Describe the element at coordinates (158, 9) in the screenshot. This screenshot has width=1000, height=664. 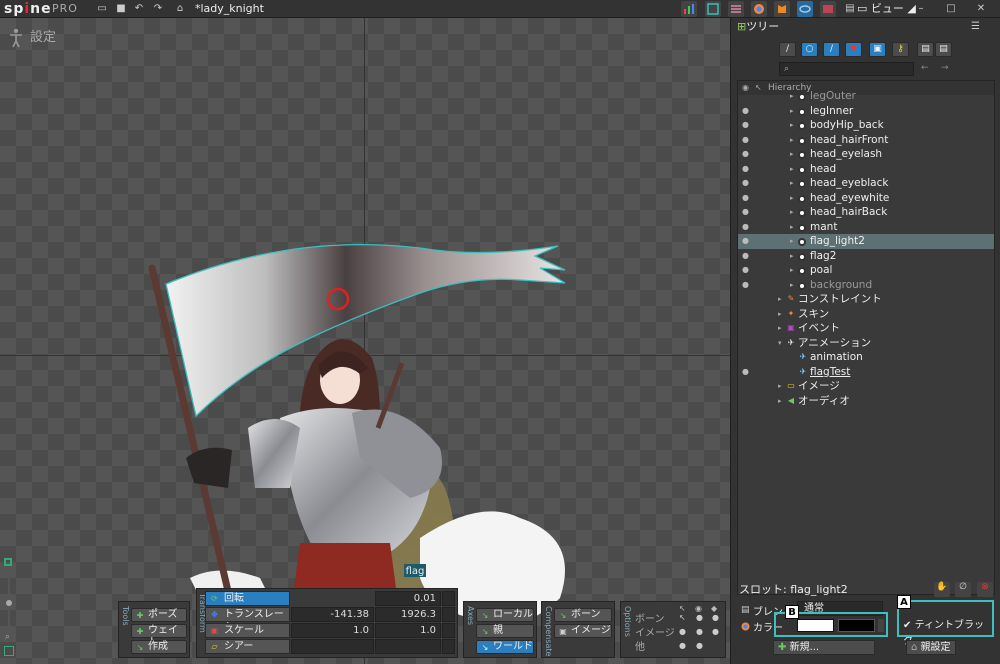
I see `redo-icon: ↷` at that location.